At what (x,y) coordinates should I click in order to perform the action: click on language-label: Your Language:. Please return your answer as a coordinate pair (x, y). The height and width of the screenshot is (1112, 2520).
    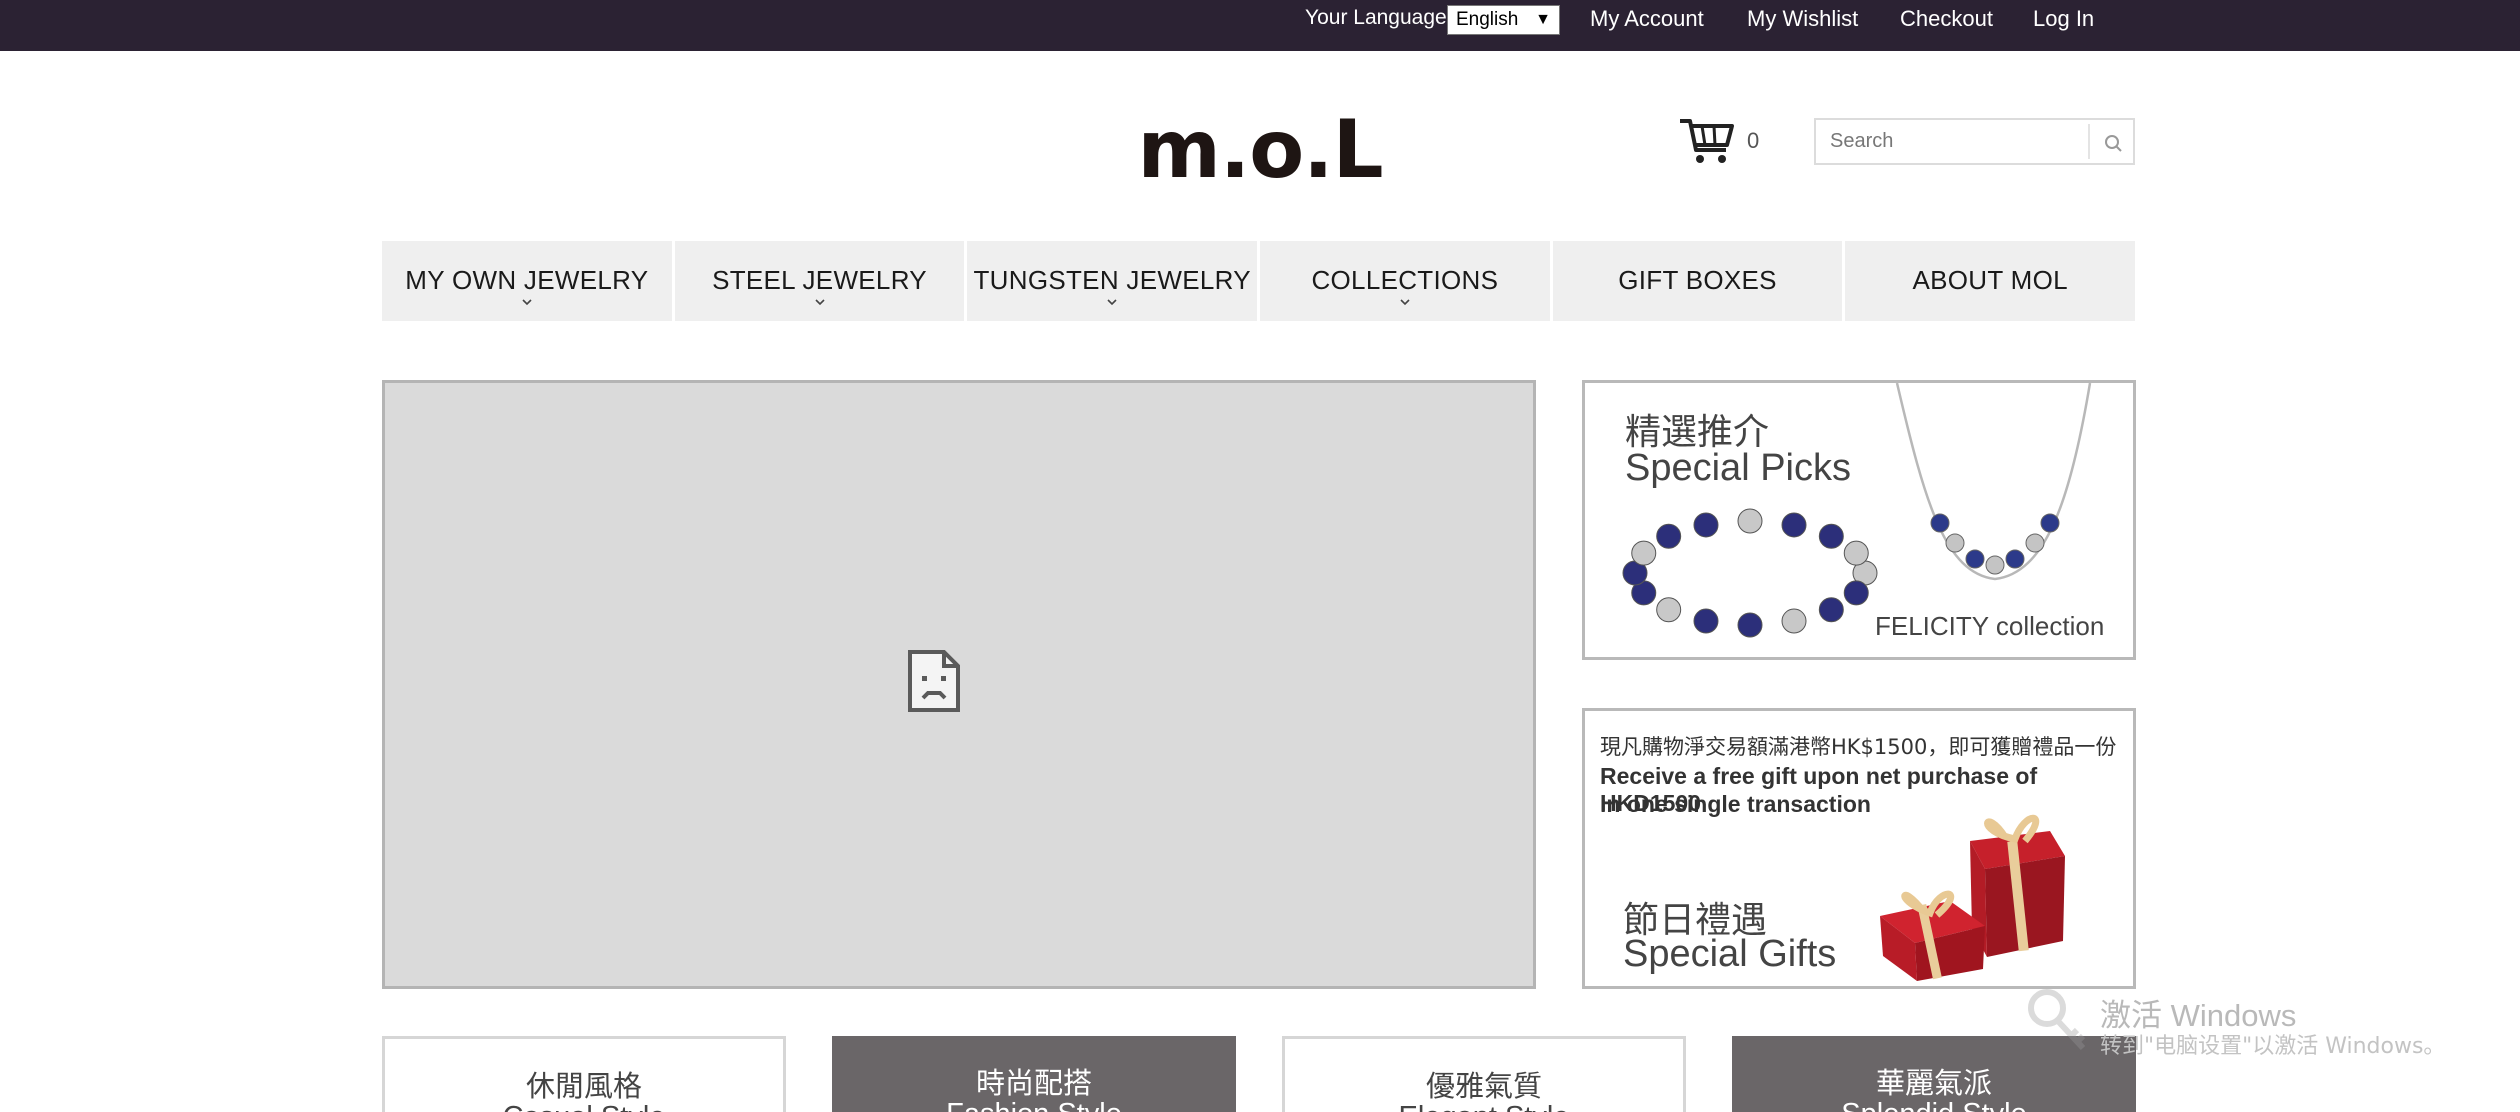
    Looking at the image, I should click on (1379, 17).